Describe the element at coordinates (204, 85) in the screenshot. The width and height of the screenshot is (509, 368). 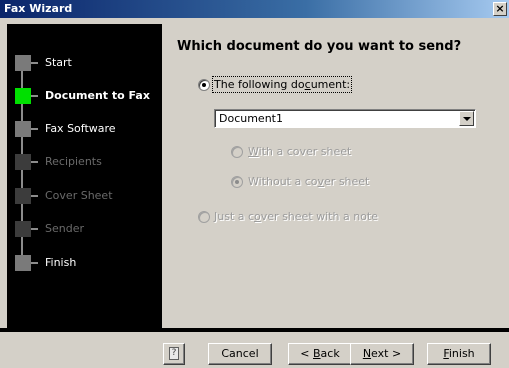
I see `following-document-radio` at that location.